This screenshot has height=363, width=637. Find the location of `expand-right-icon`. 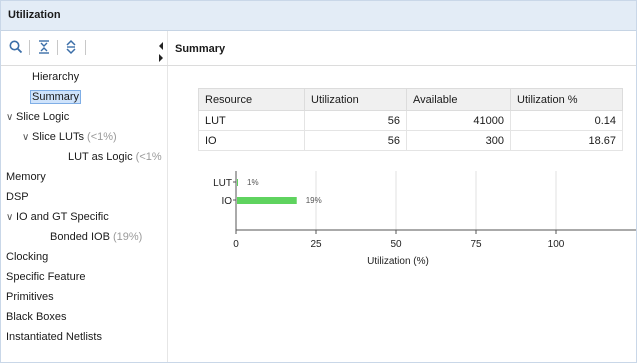

expand-right-icon is located at coordinates (161, 58).